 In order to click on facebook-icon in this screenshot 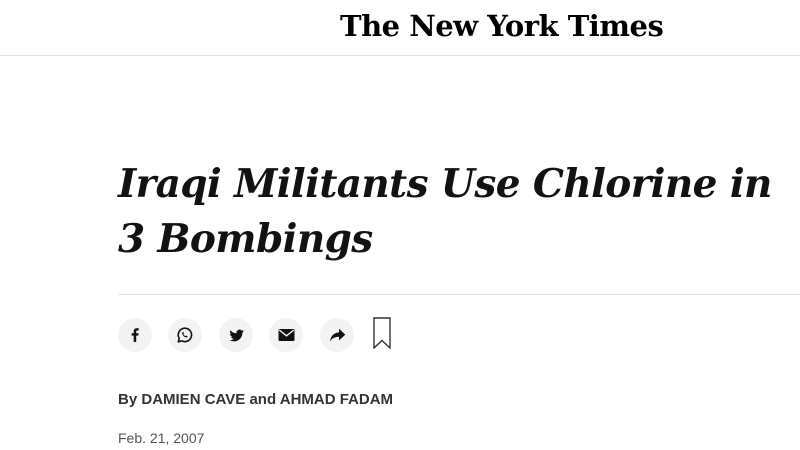, I will do `click(135, 335)`.